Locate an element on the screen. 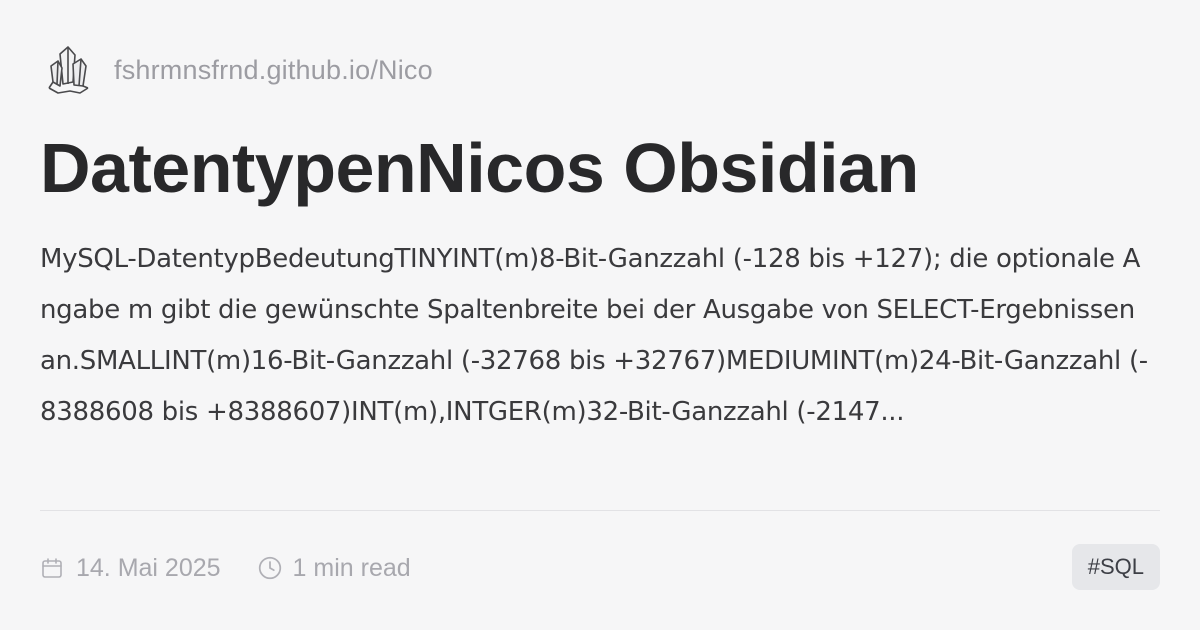 The image size is (1200, 630). post-meta: 14. Mai 2025 1 min read is located at coordinates (225, 568).